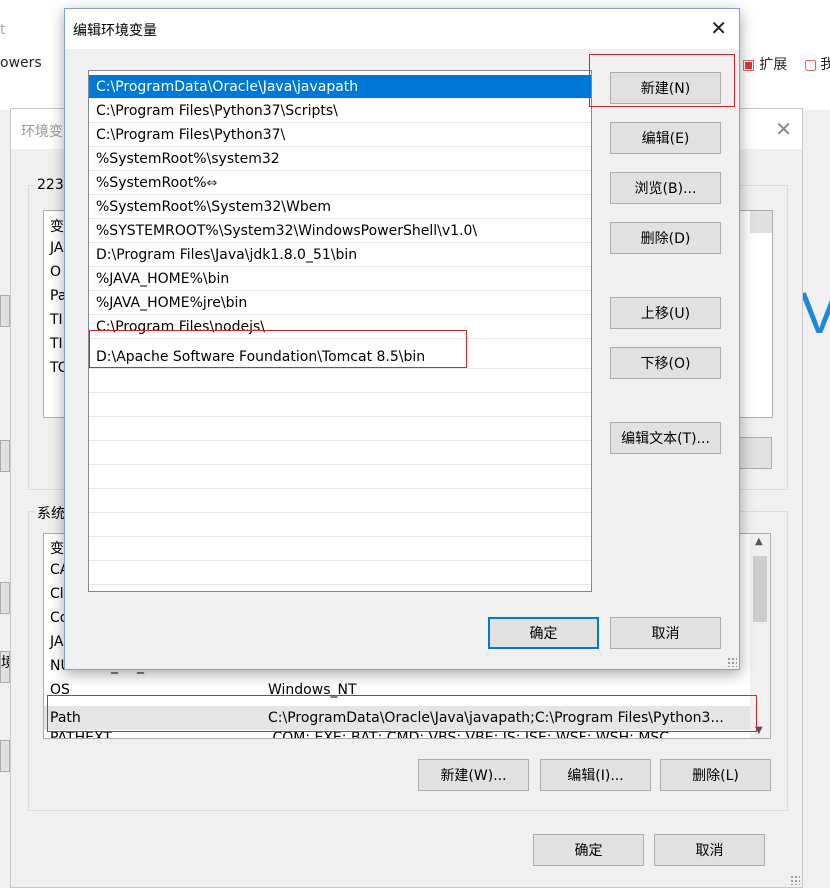 This screenshot has width=830, height=888. Describe the element at coordinates (815, 313) in the screenshot. I see `bg-big-letter: V` at that location.